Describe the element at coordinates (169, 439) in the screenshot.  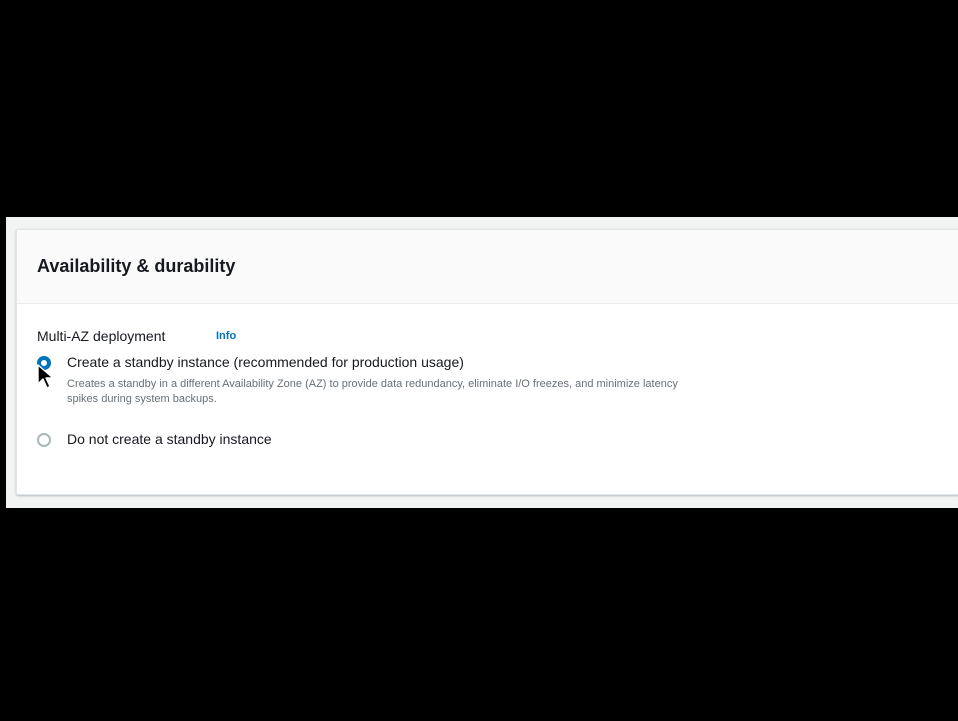
I see `radio-label-no-standby: Do not create a standby instance` at that location.